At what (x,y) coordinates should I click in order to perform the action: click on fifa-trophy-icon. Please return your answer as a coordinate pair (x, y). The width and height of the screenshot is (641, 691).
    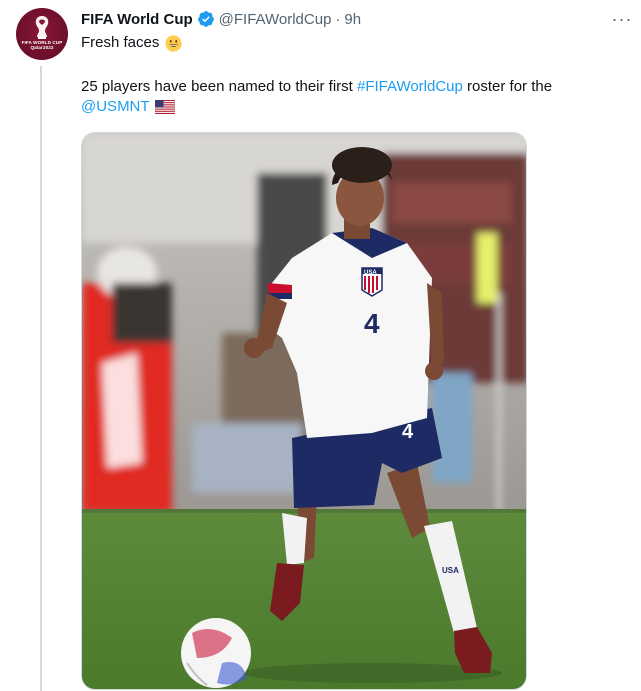
    Looking at the image, I should click on (42, 27).